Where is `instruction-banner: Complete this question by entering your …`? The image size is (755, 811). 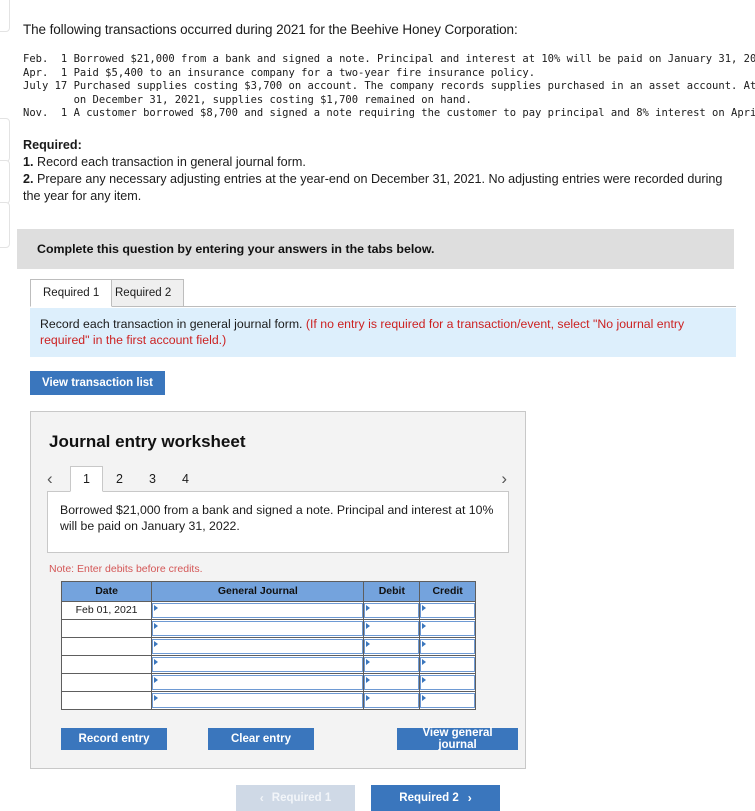 instruction-banner: Complete this question by entering your … is located at coordinates (375, 248).